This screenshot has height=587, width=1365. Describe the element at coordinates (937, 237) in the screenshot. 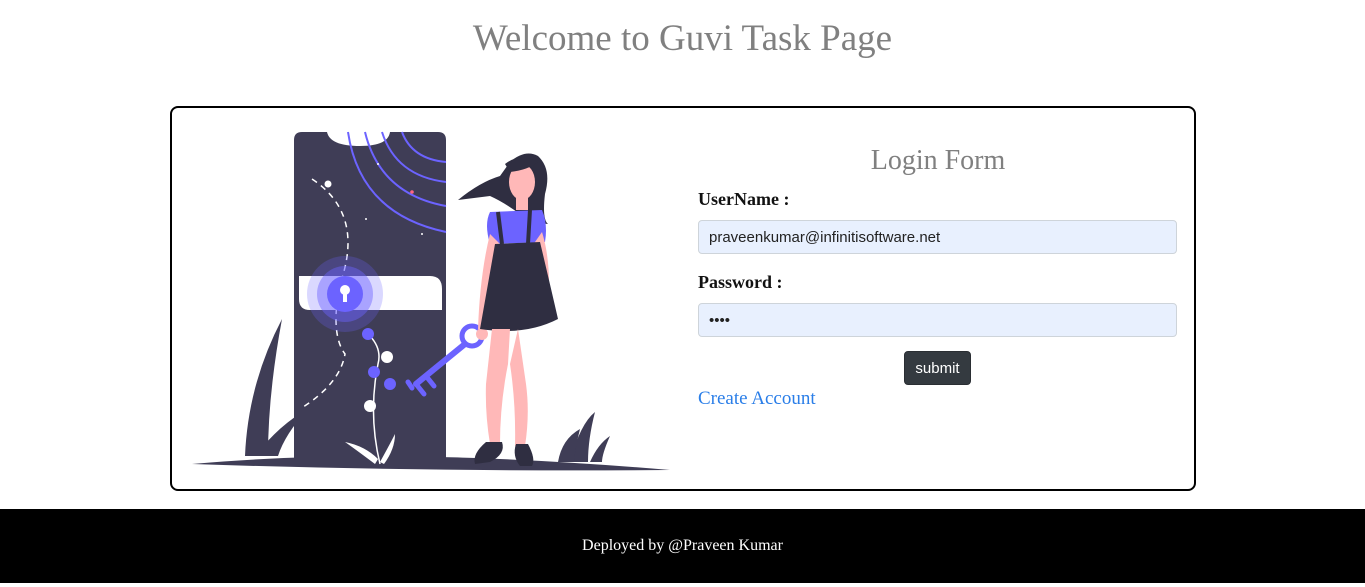

I see `username-input` at that location.